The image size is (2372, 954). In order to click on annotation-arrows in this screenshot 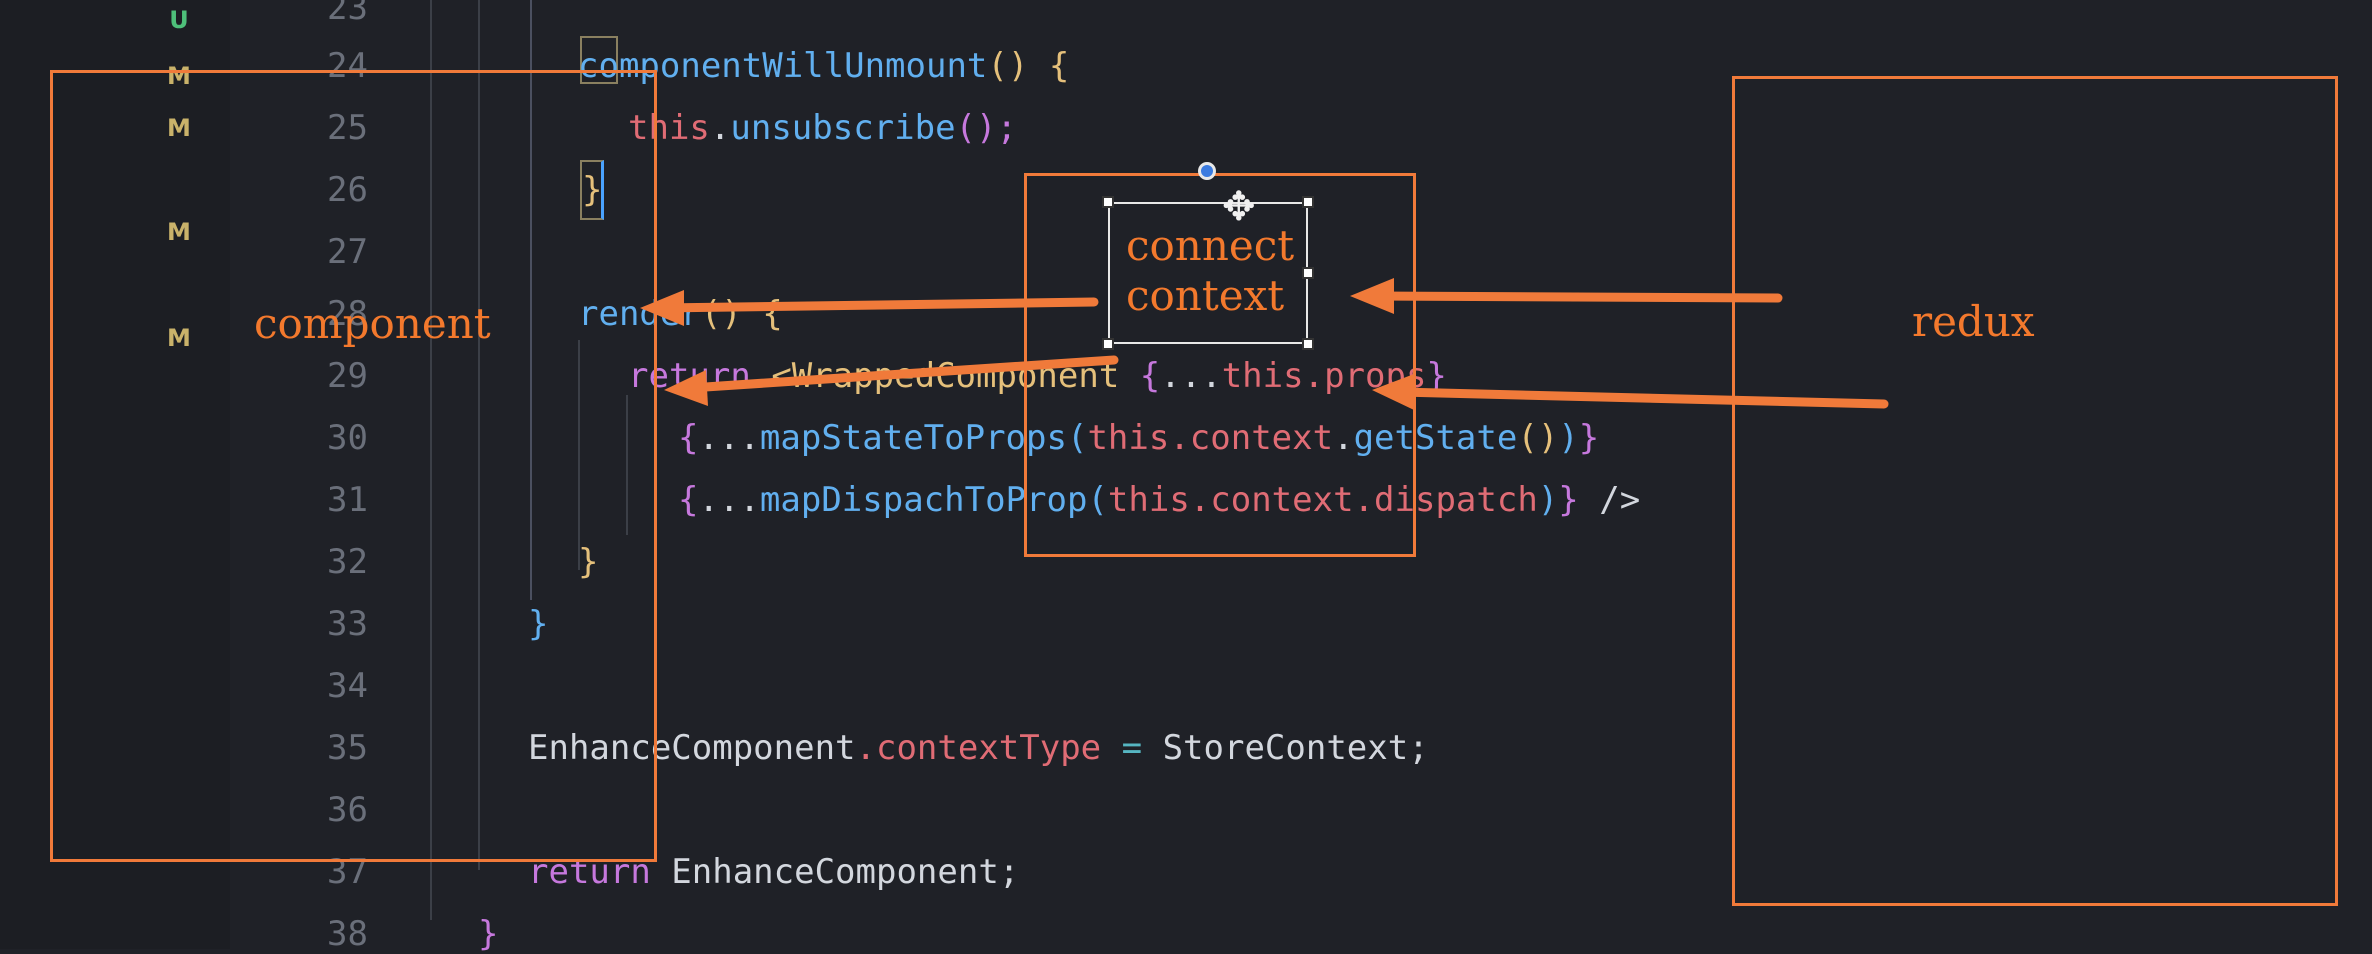, I will do `click(1264, 344)`.